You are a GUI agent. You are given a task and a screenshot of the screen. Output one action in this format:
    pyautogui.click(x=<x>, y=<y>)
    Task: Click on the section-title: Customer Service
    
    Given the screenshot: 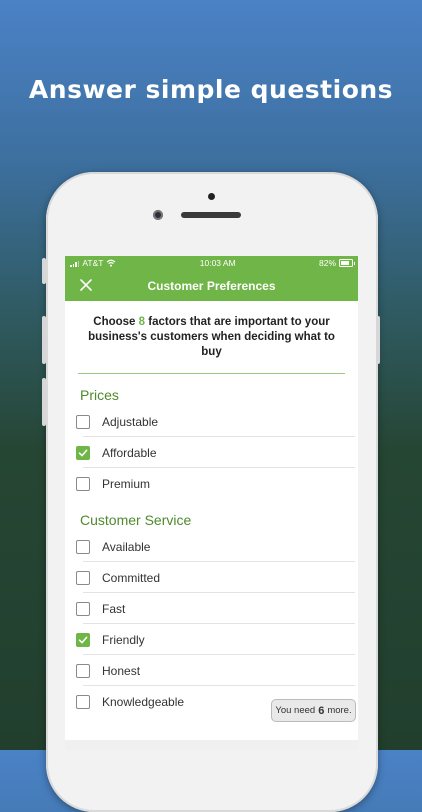 What is the action you would take?
    pyautogui.click(x=136, y=520)
    